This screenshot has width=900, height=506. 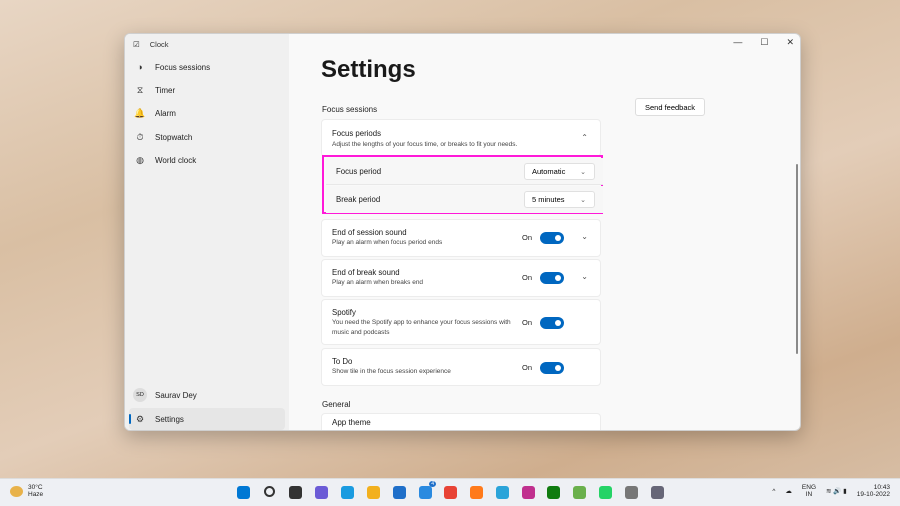 I want to click on language-indicator: ENG IN, so click(x=809, y=491).